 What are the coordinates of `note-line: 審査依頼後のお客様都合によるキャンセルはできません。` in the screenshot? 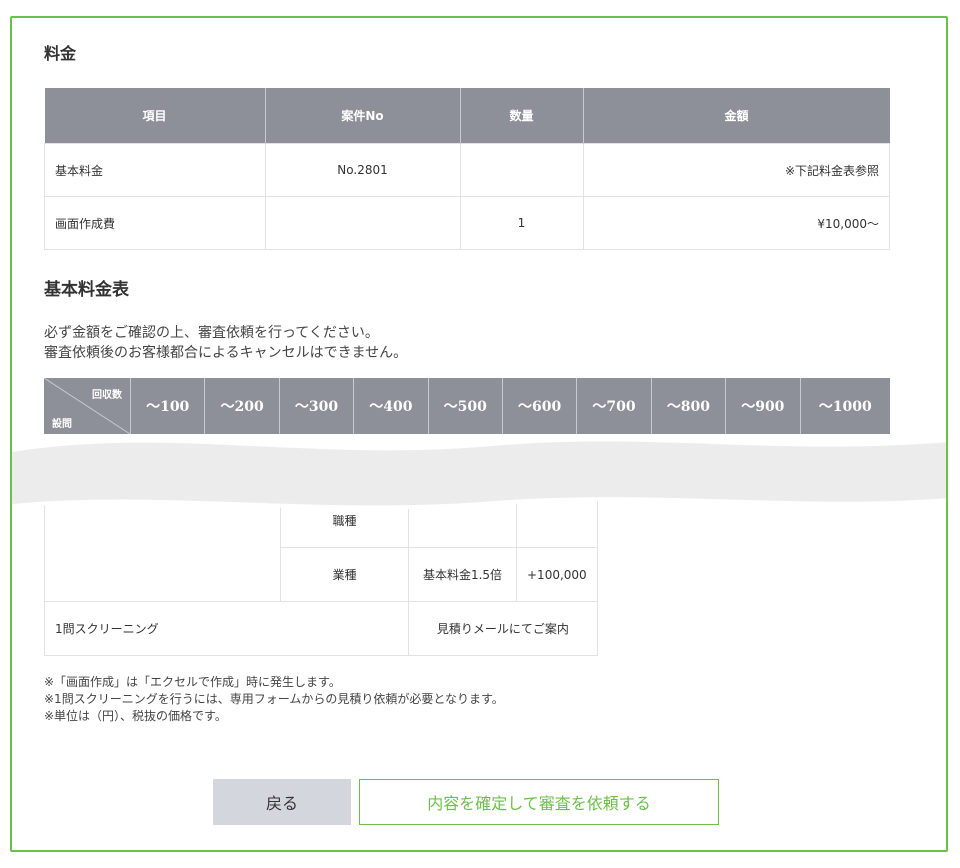 It's located at (226, 353).